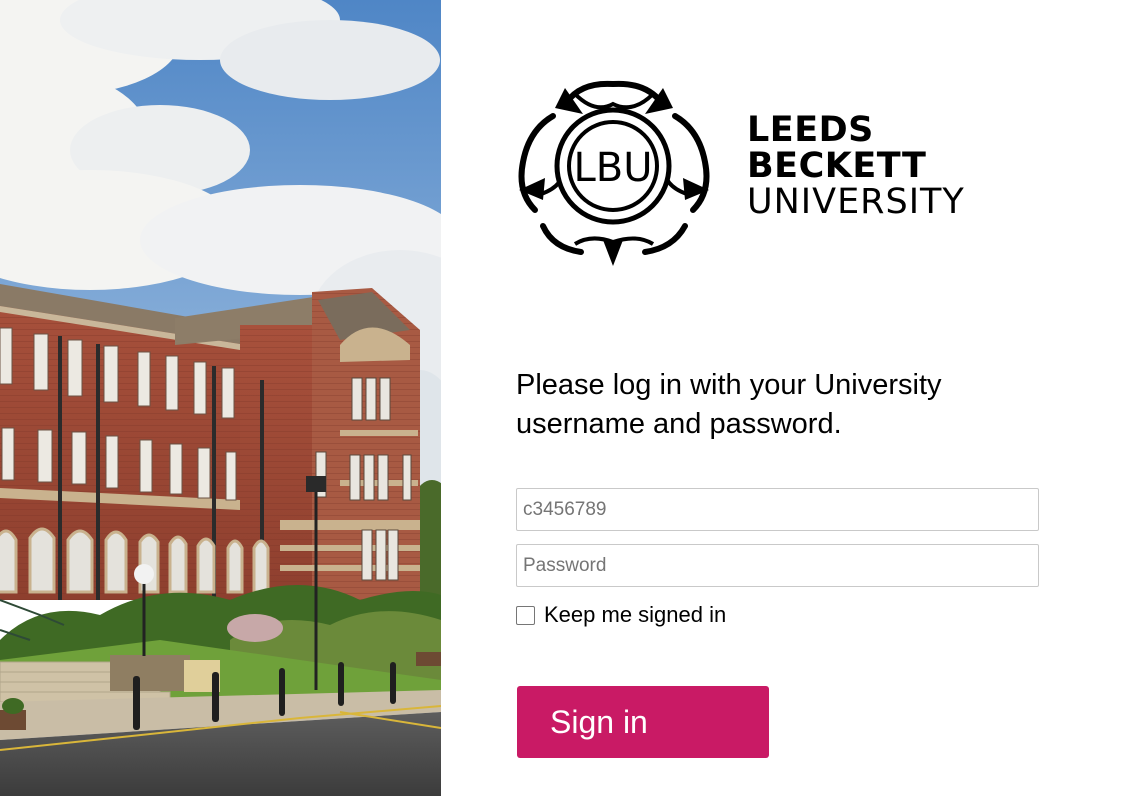 This screenshot has height=796, width=1140. What do you see at coordinates (745, 171) in the screenshot?
I see `university-logo: LBU LEEDS BECKETT UNIVERSITY` at bounding box center [745, 171].